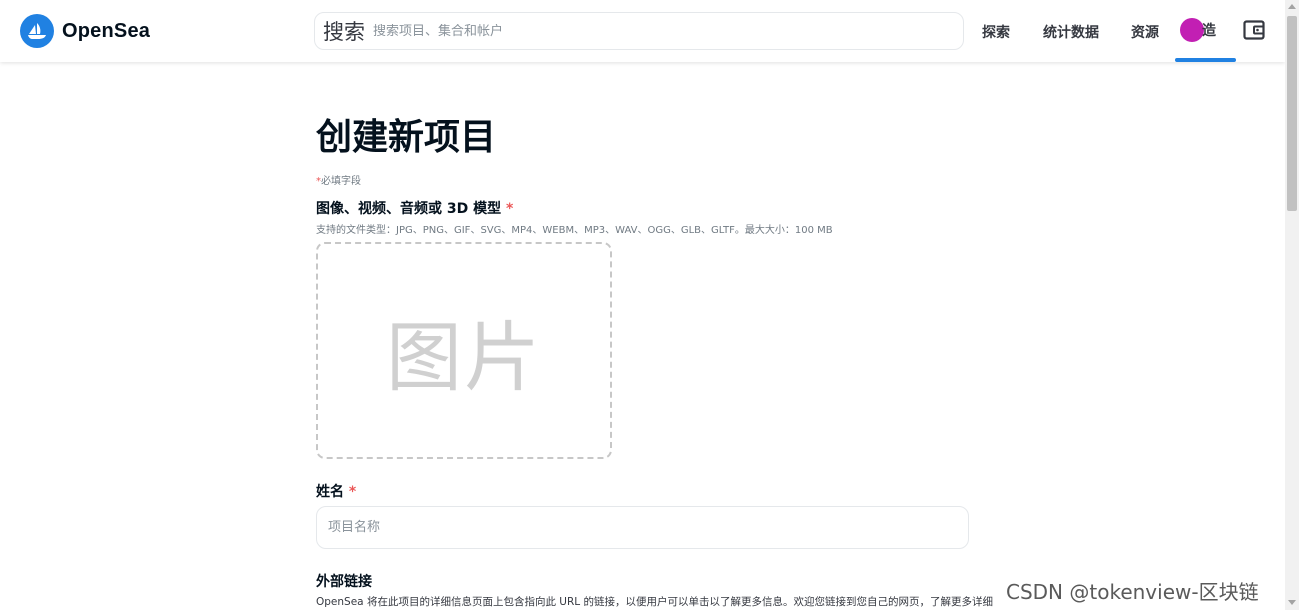 The height and width of the screenshot is (610, 1299). Describe the element at coordinates (464, 357) in the screenshot. I see `image-placeholder-icon: 图片` at that location.